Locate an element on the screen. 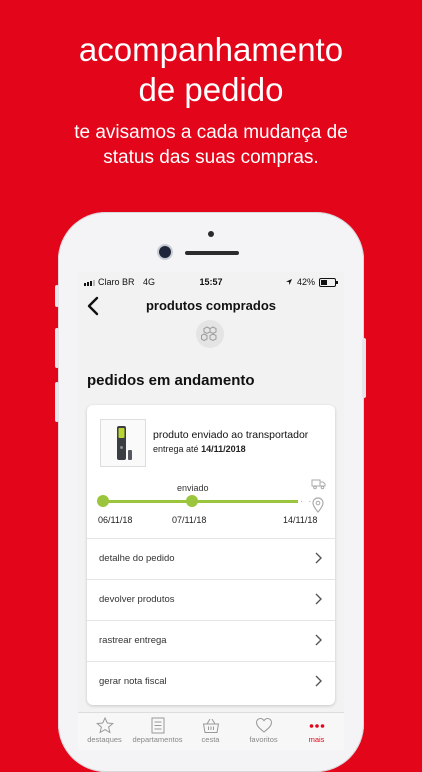 This screenshot has height=772, width=422. tab-destaques: destaques is located at coordinates (104, 730).